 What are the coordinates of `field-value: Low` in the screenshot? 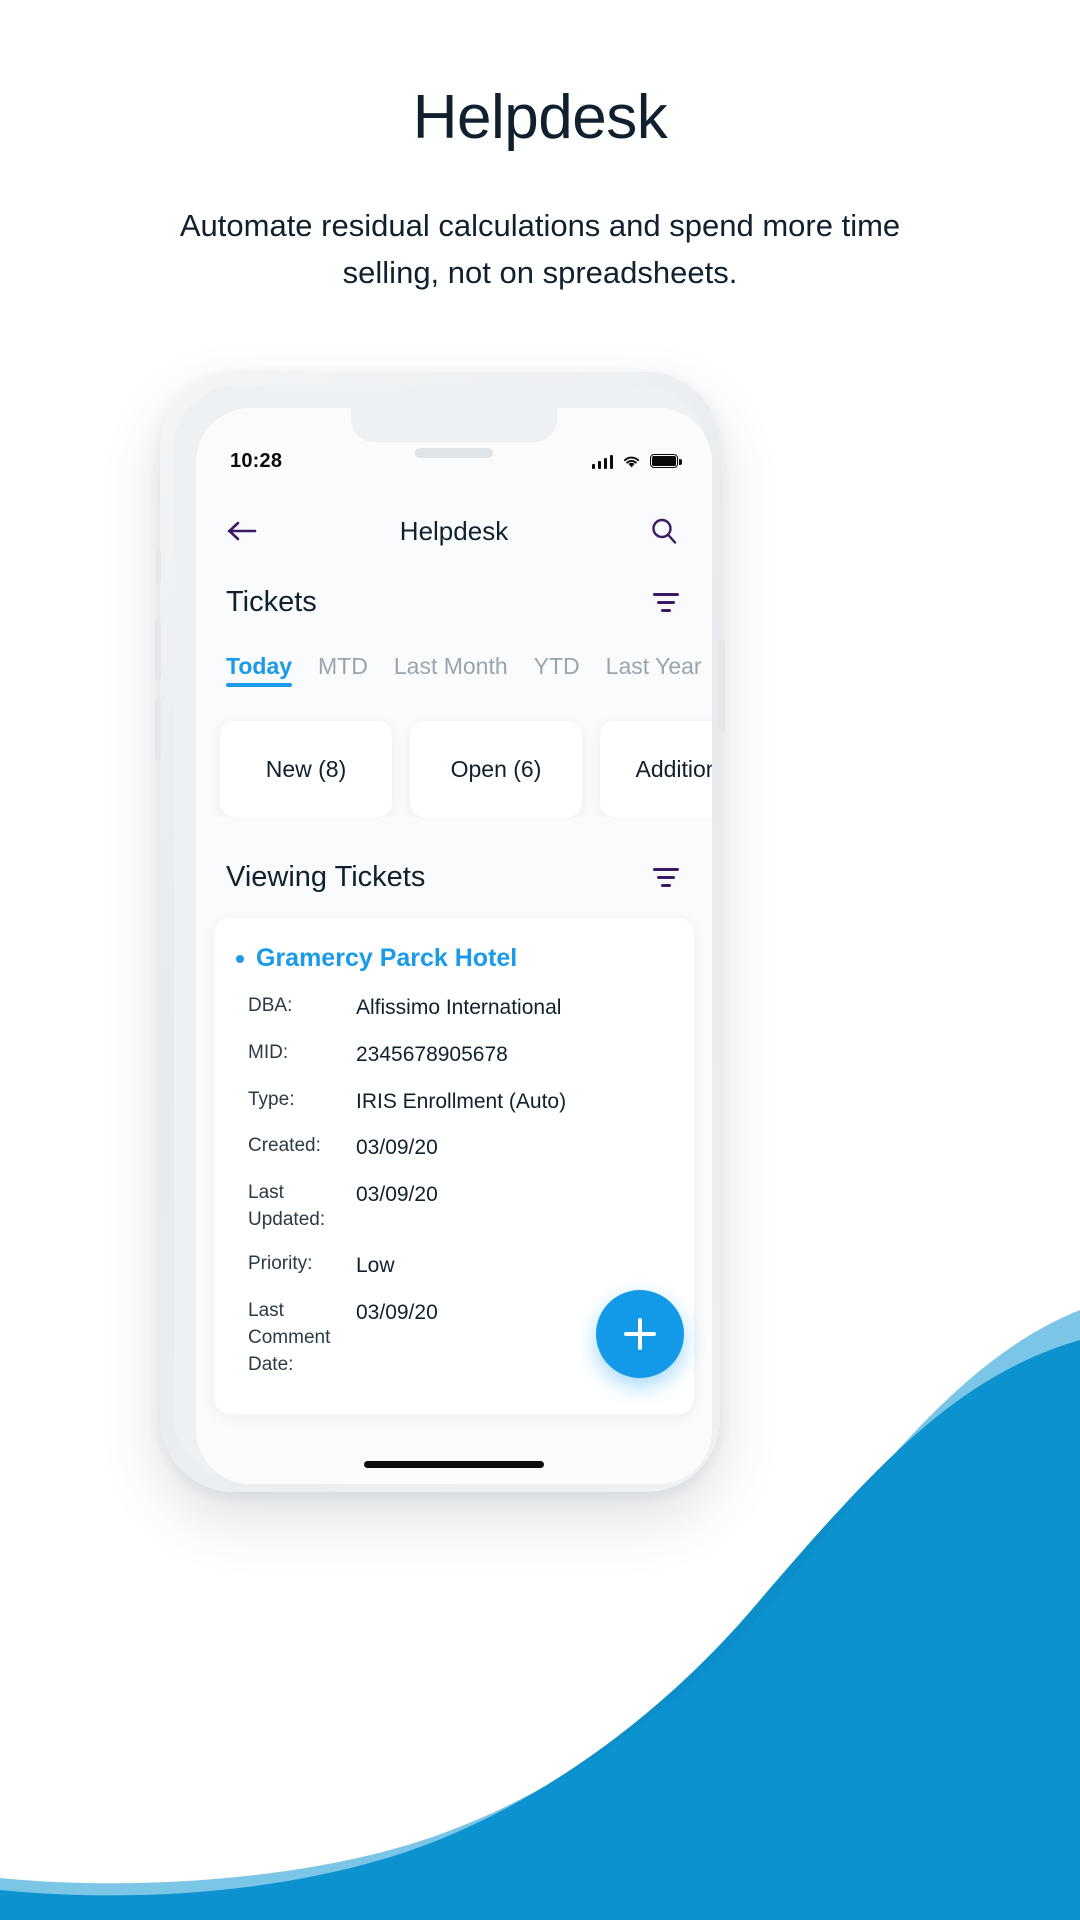 It's located at (375, 1266).